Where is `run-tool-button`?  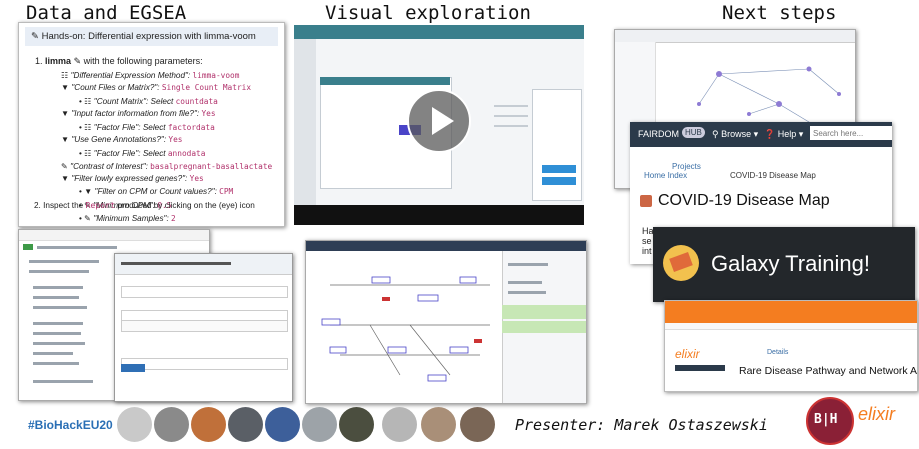 run-tool-button is located at coordinates (133, 368).